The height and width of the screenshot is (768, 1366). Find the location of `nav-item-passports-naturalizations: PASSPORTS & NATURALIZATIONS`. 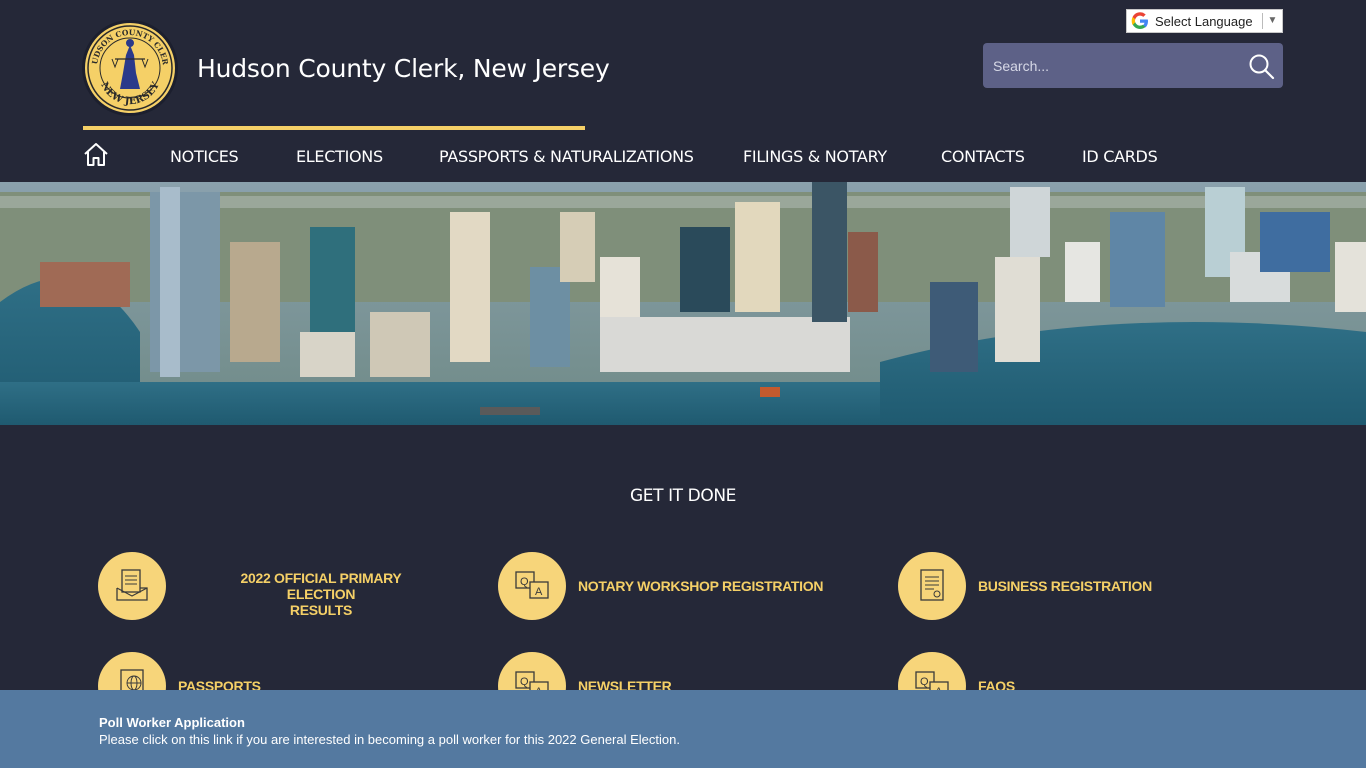

nav-item-passports-naturalizations: PASSPORTS & NATURALIZATIONS is located at coordinates (566, 156).